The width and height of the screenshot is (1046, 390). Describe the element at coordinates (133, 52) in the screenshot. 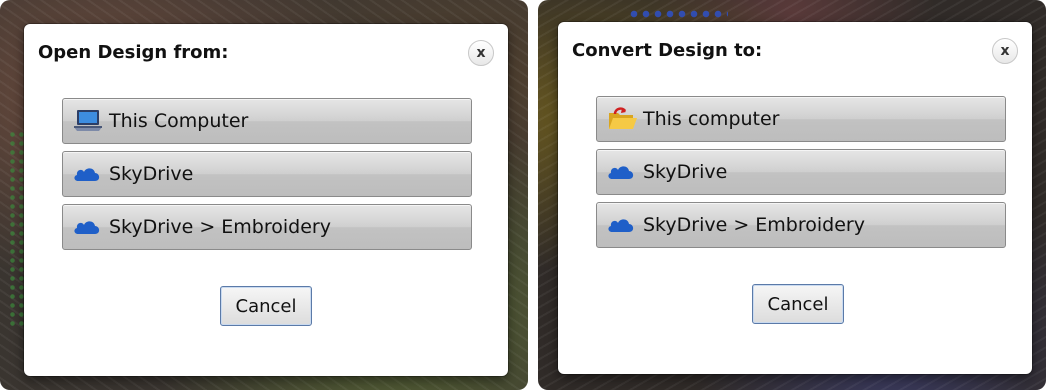

I see `dialog-title: Open Design from:` at that location.